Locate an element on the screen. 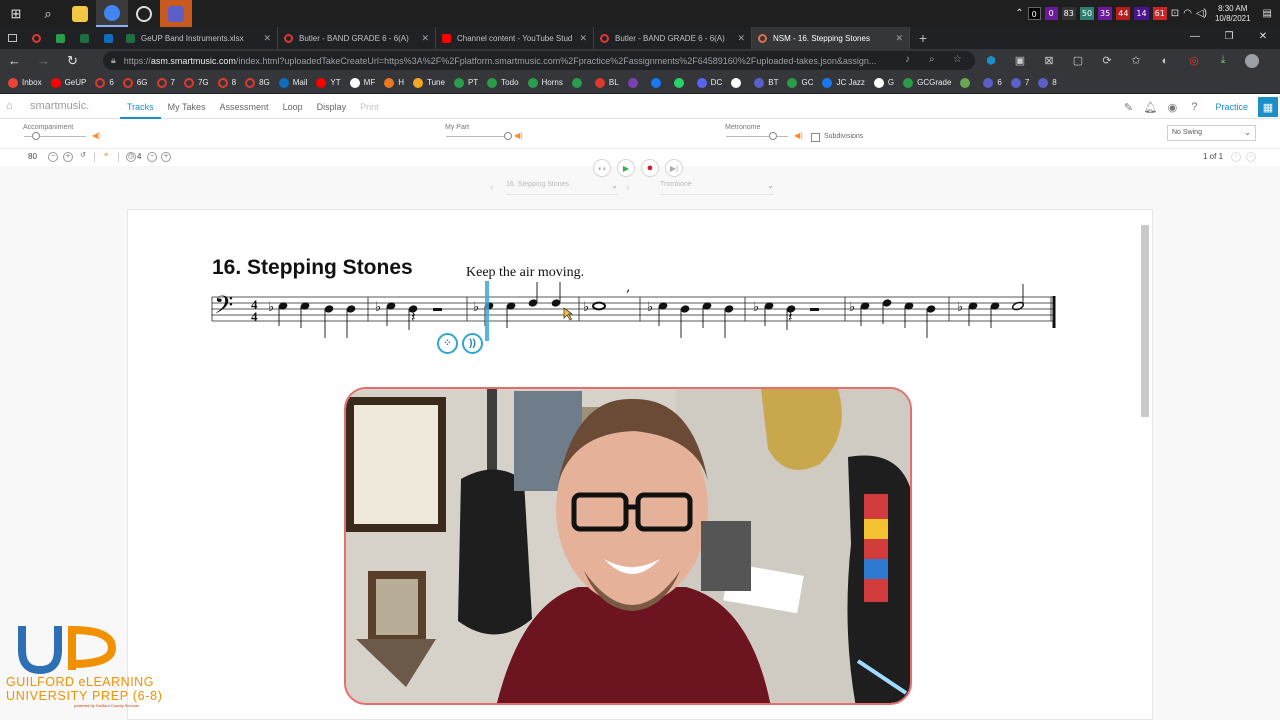 The image size is (1280, 720). measure-1: ♭ is located at coordinates (312, 319).